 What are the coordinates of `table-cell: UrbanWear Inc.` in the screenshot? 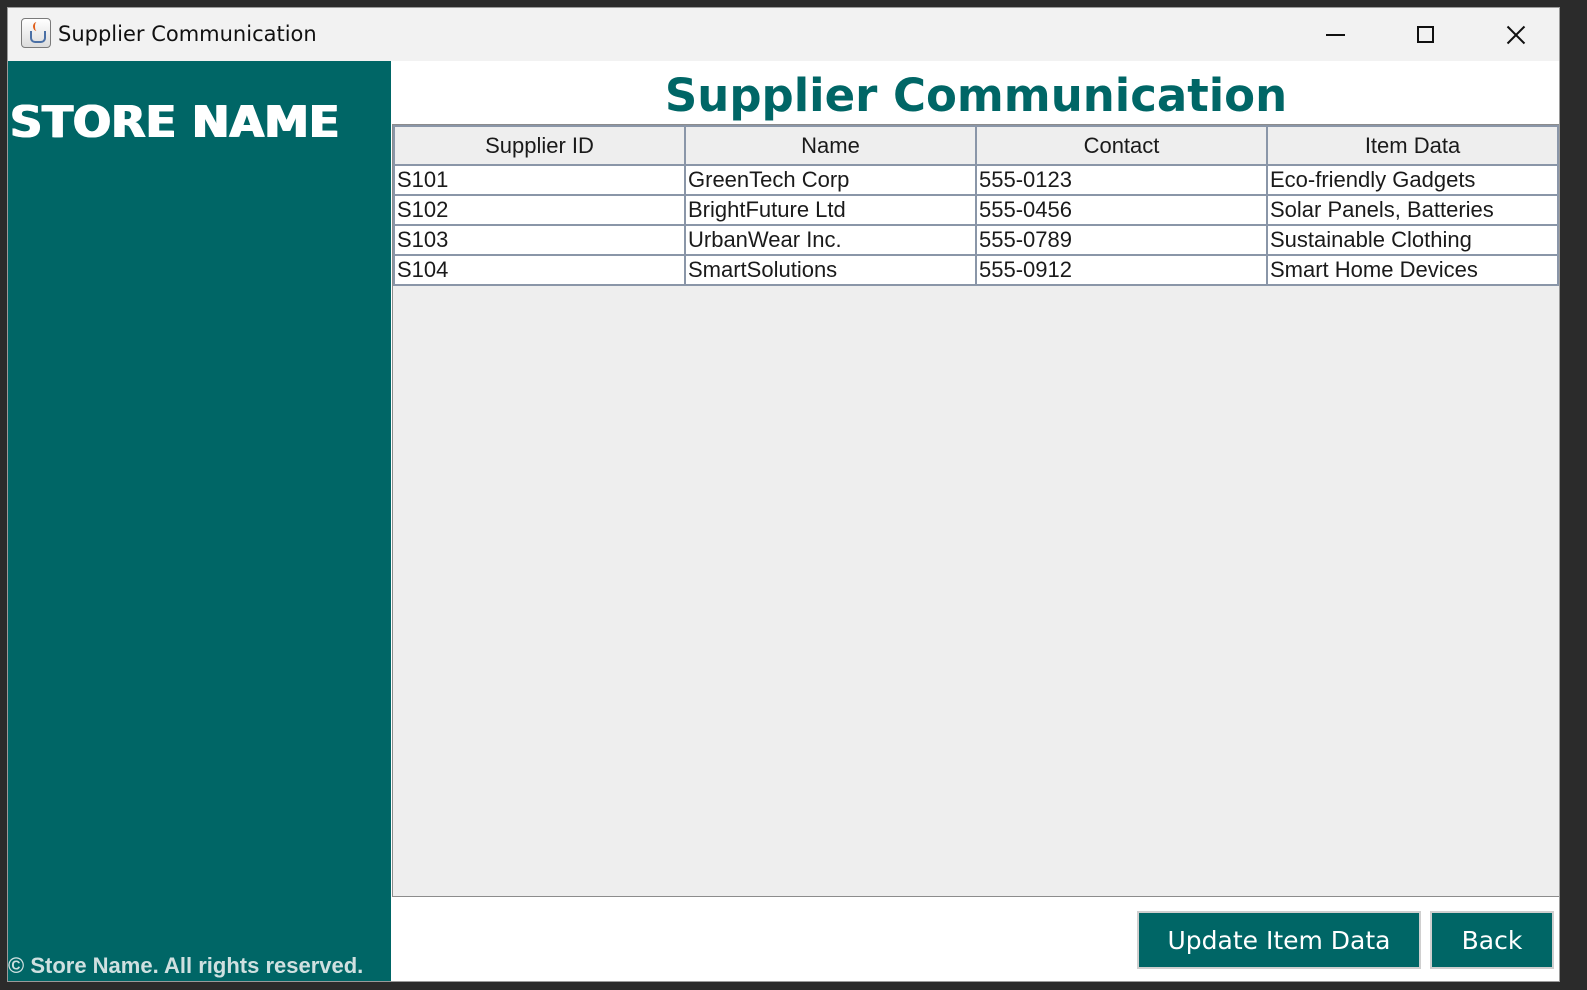 It's located at (830, 240).